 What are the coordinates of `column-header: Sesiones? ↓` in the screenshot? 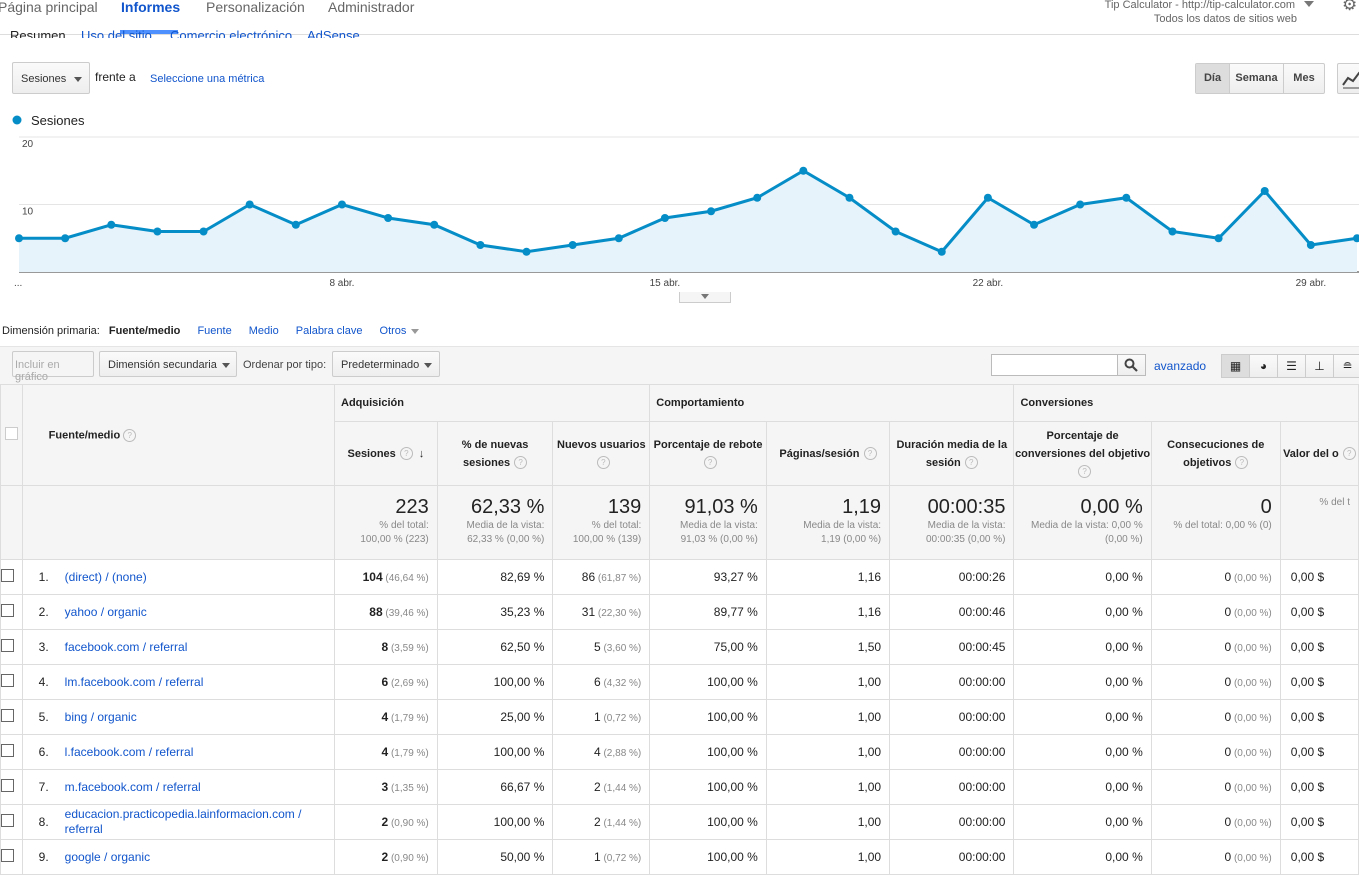 It's located at (386, 453).